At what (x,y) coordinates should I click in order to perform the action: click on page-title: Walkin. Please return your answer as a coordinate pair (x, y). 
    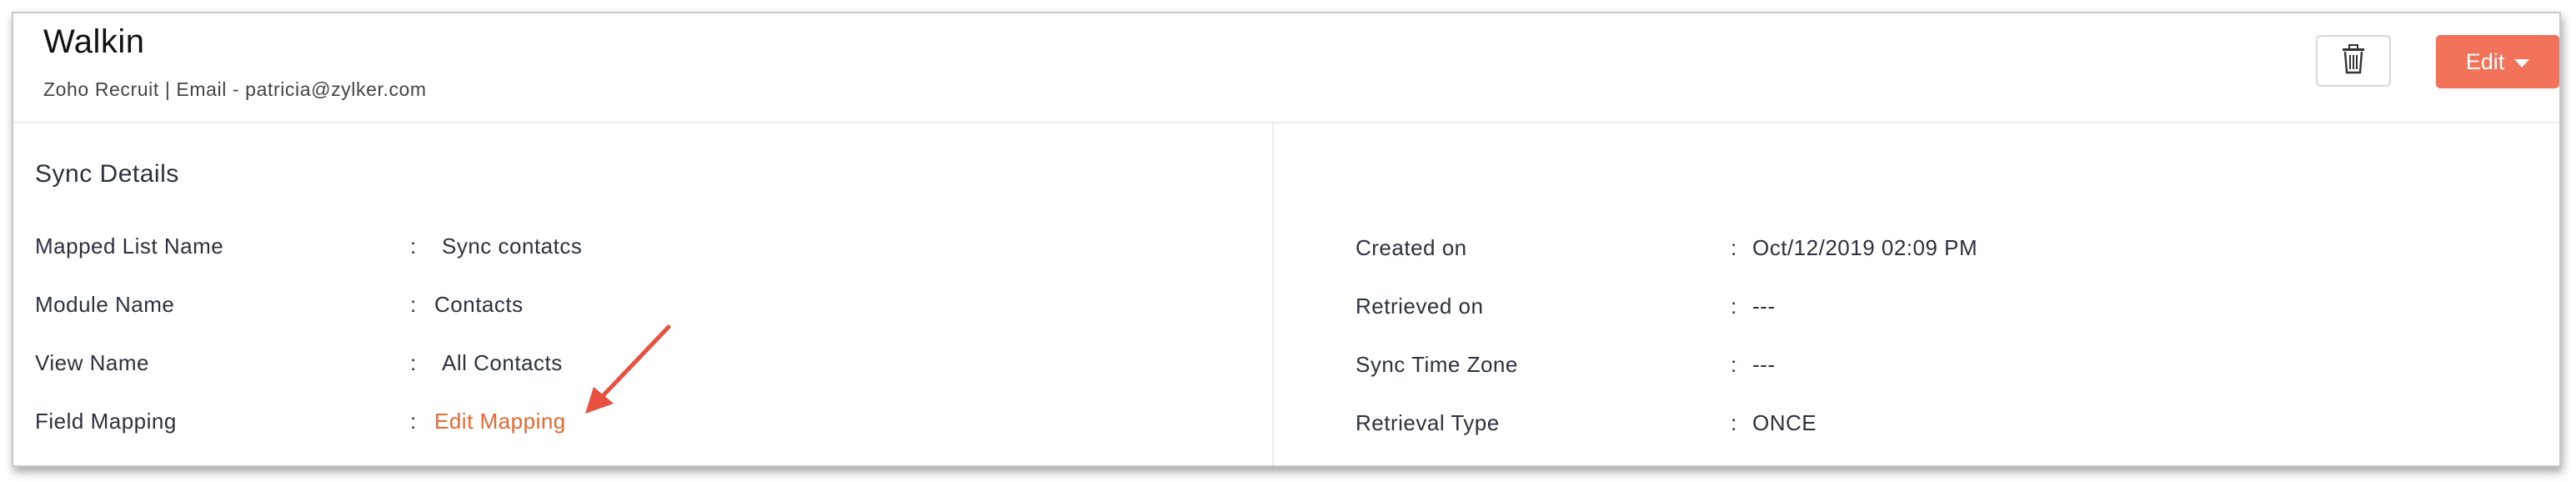
    Looking at the image, I should click on (94, 41).